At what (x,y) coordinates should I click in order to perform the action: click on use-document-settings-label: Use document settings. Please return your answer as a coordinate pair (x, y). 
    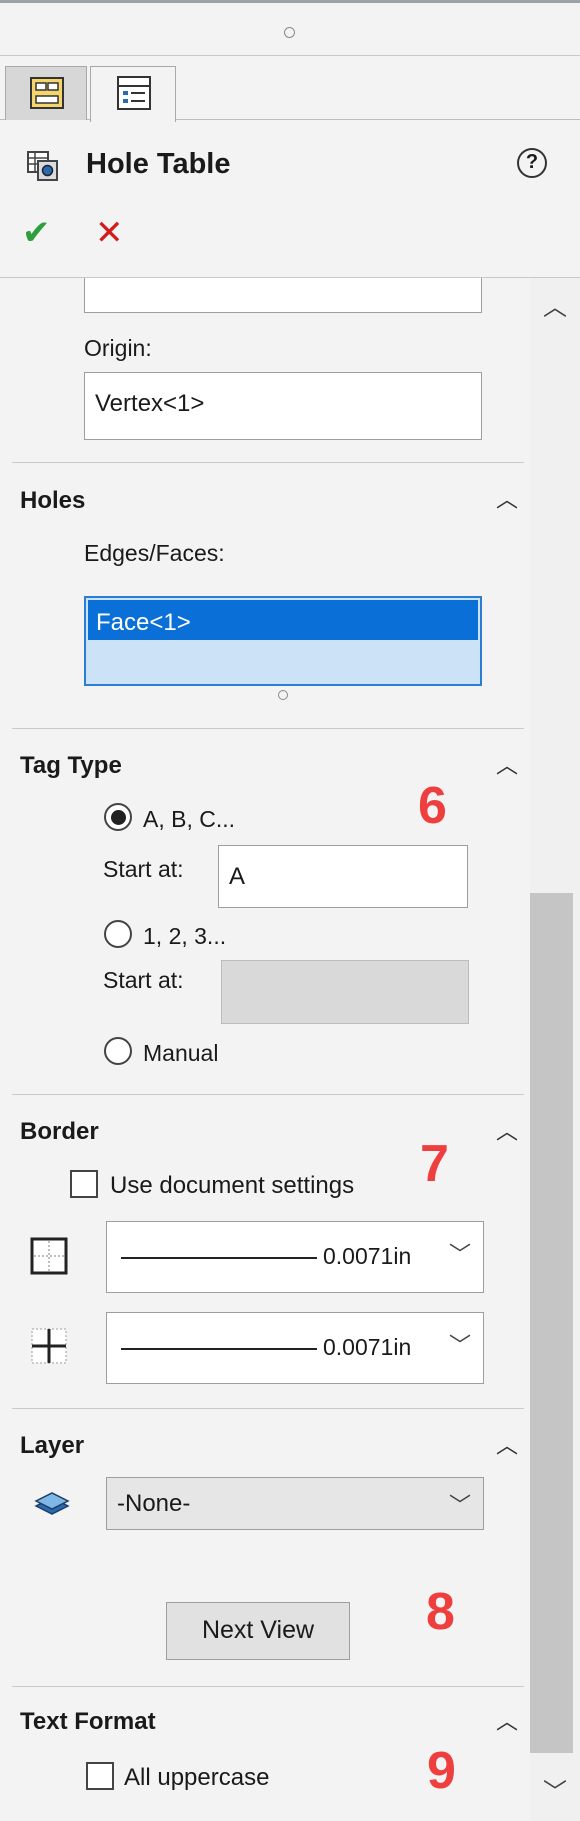
    Looking at the image, I should click on (232, 1185).